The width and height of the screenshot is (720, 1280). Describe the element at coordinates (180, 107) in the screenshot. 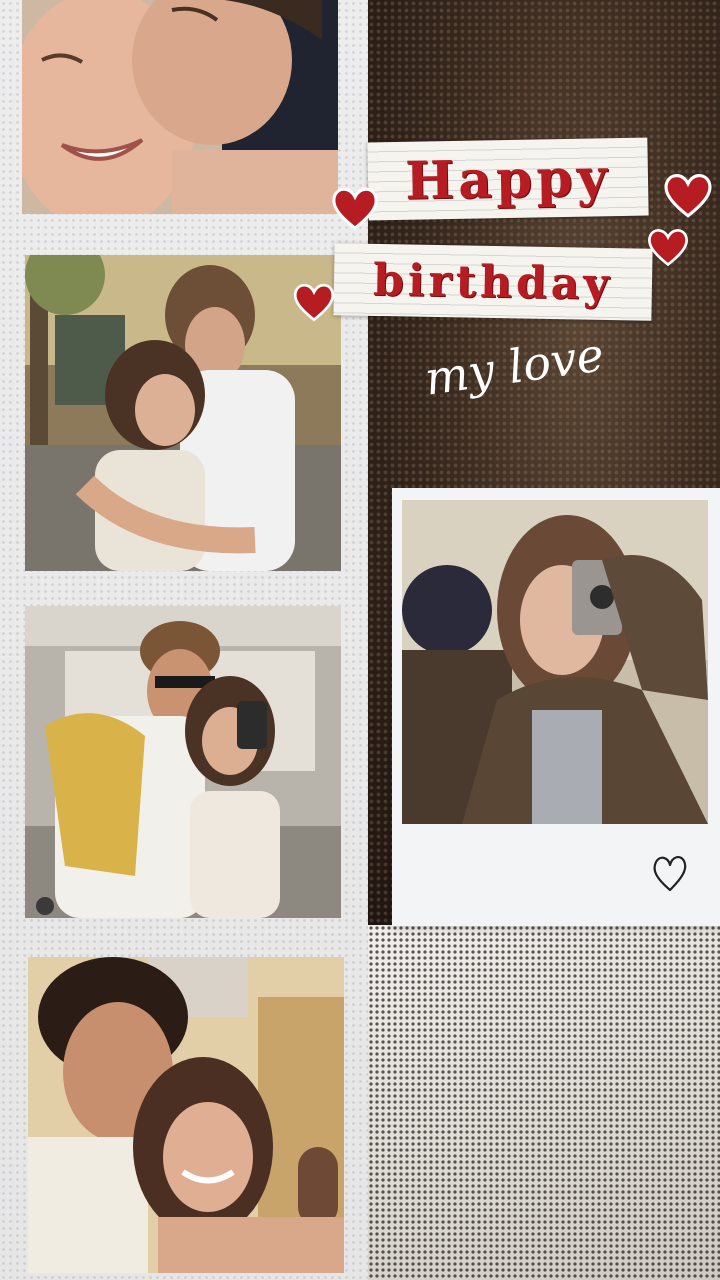

I see `photo-kiss-closeup` at that location.